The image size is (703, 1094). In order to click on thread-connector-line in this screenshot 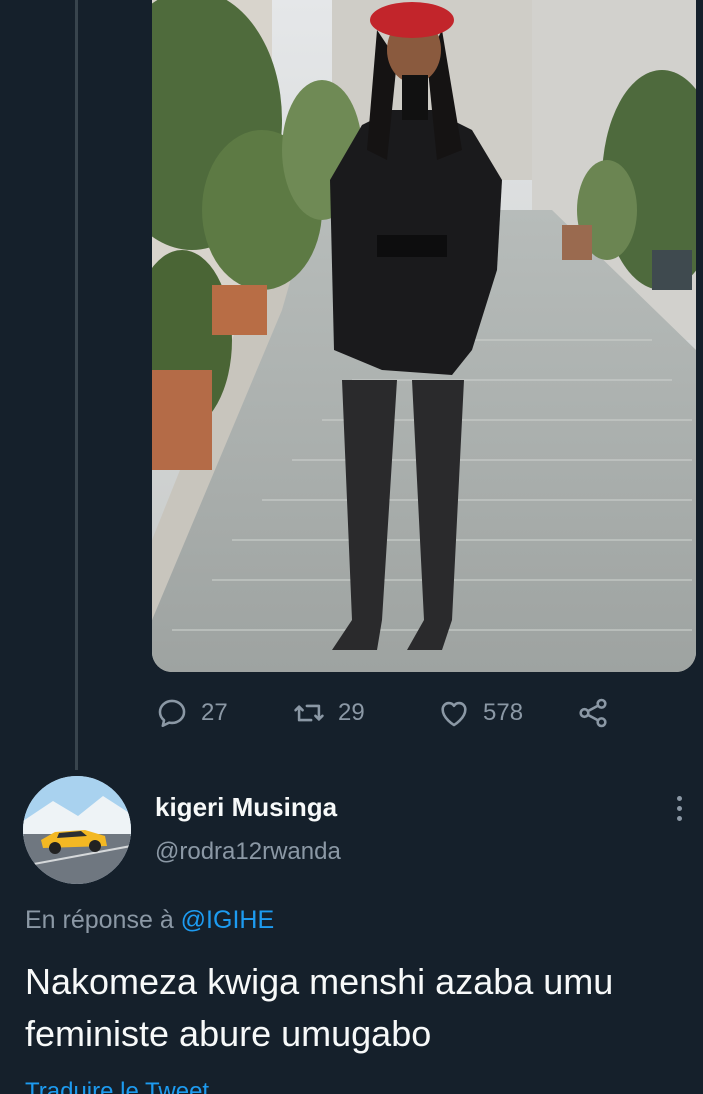, I will do `click(76, 385)`.